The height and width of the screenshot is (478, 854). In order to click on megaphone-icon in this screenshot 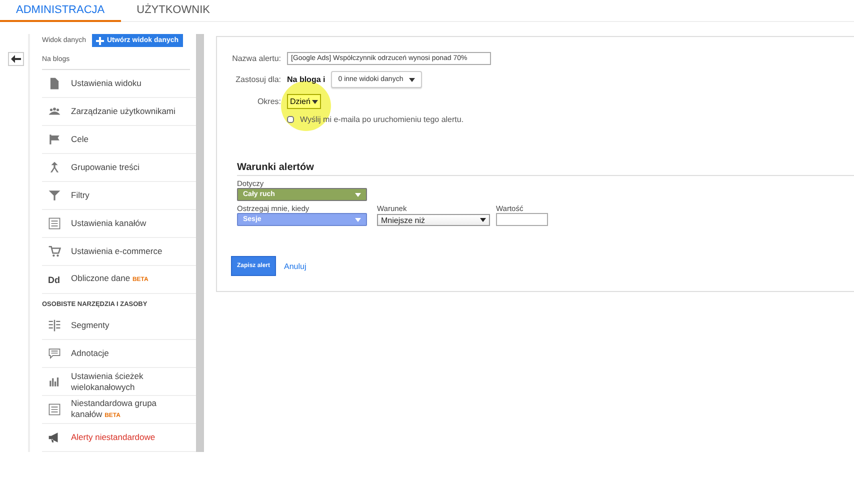, I will do `click(54, 437)`.